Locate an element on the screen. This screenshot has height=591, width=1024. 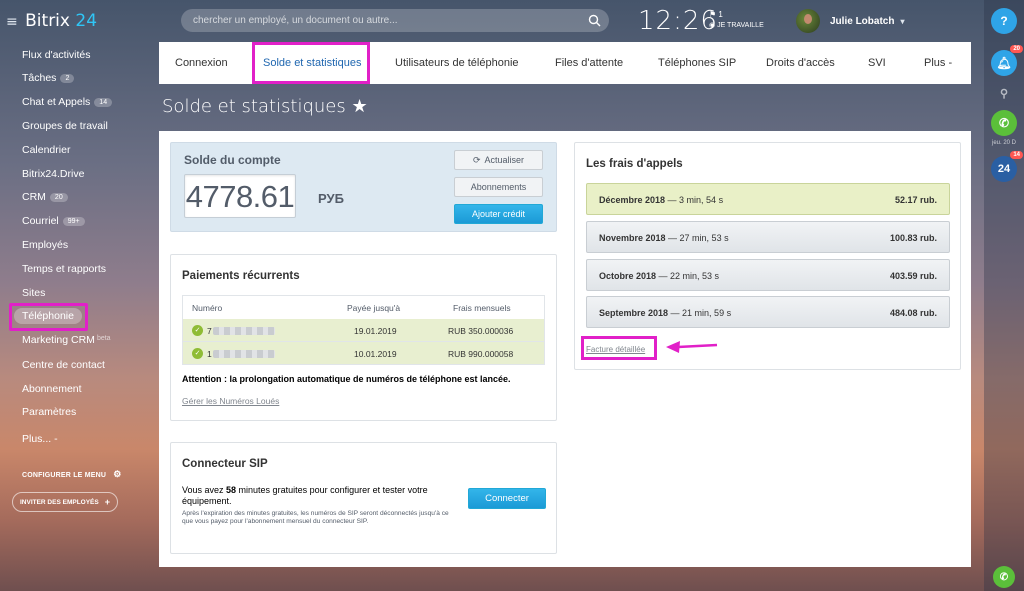
notifications-button: 🔔︎ 20 is located at coordinates (1007, 60).